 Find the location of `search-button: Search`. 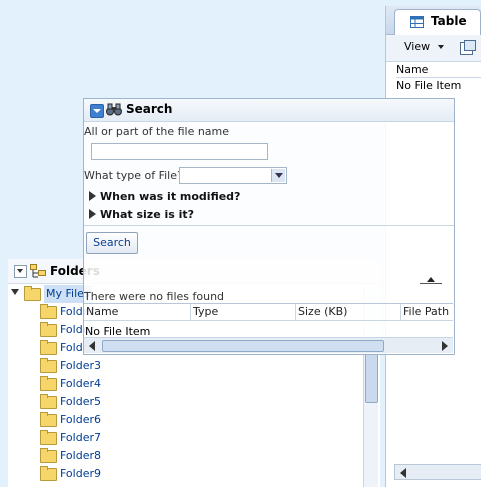

search-button: Search is located at coordinates (112, 243).